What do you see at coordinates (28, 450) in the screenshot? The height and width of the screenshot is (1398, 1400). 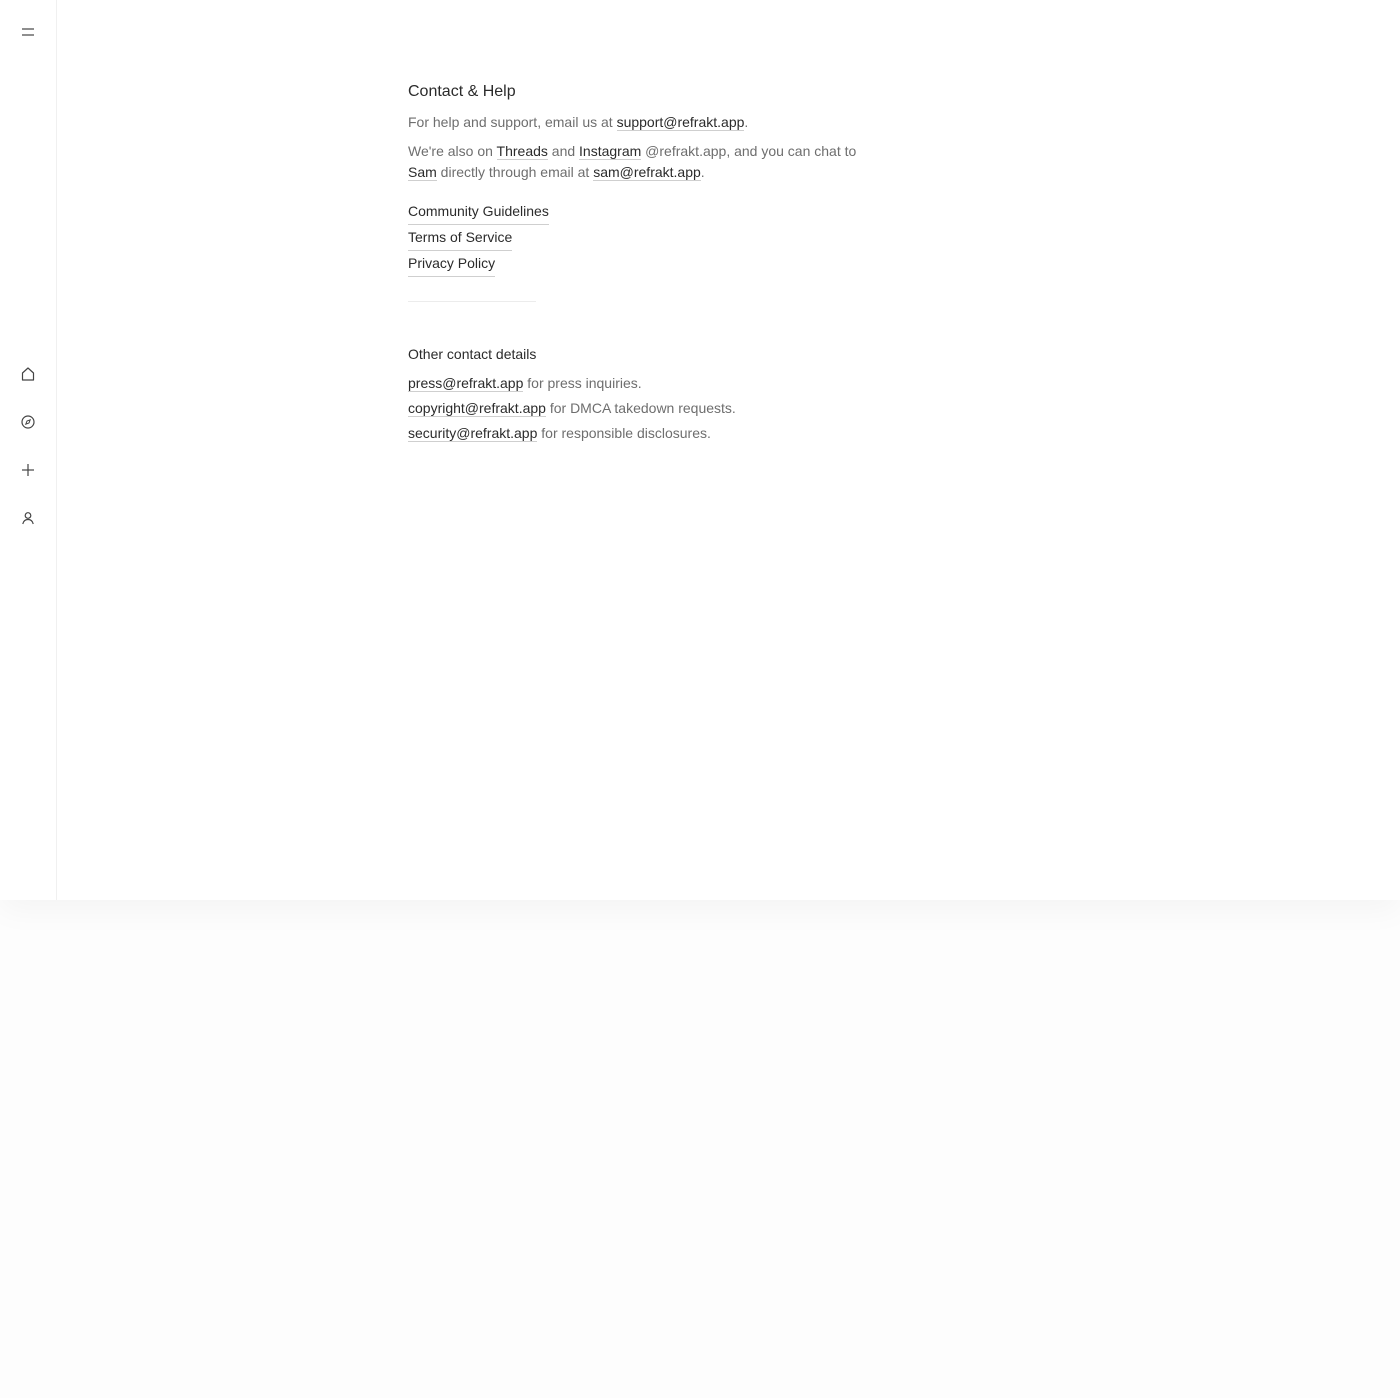 I see `sidebar` at bounding box center [28, 450].